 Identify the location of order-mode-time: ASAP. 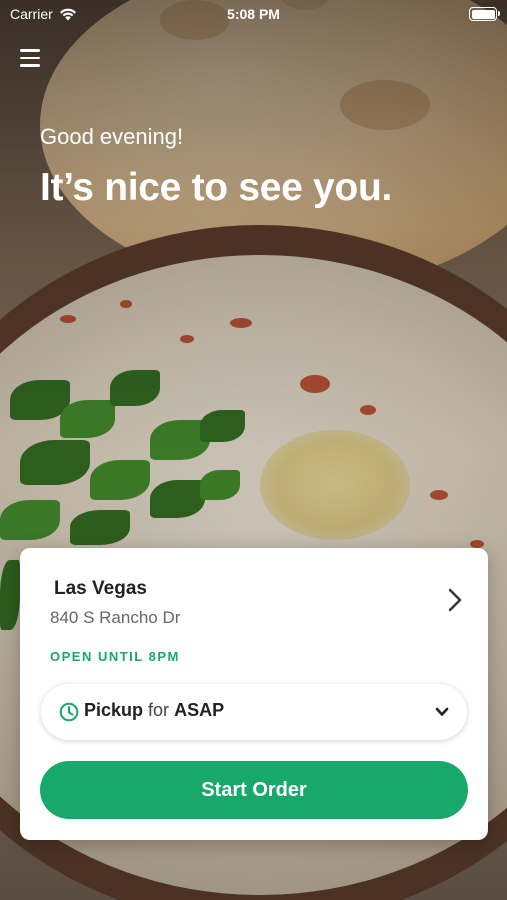
(199, 710).